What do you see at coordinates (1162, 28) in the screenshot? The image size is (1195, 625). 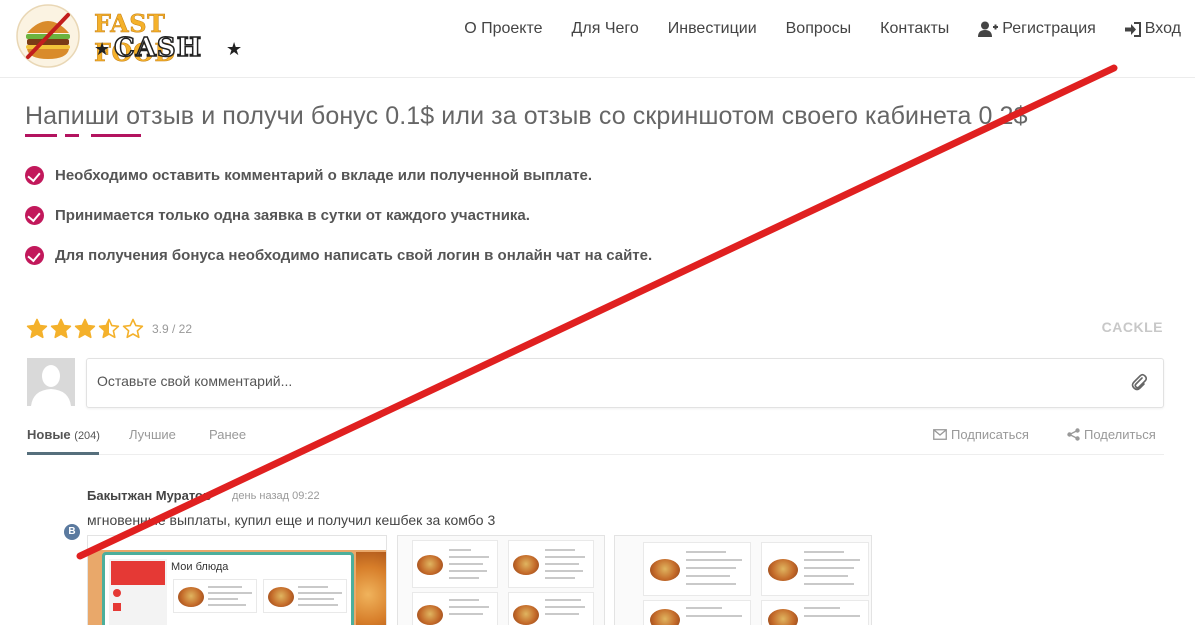 I see `nav-login-label: Вход` at bounding box center [1162, 28].